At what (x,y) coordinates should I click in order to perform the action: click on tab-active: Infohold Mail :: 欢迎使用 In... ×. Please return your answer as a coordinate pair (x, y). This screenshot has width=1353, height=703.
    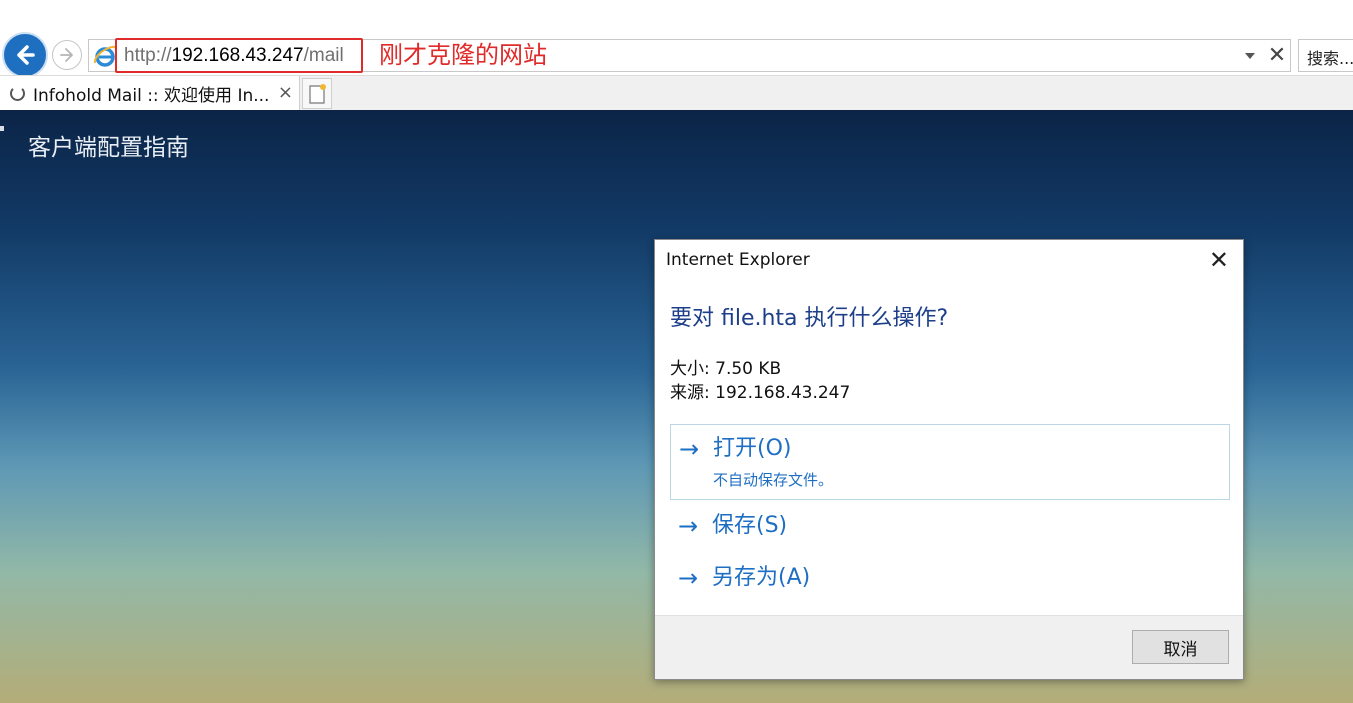
    Looking at the image, I should click on (150, 93).